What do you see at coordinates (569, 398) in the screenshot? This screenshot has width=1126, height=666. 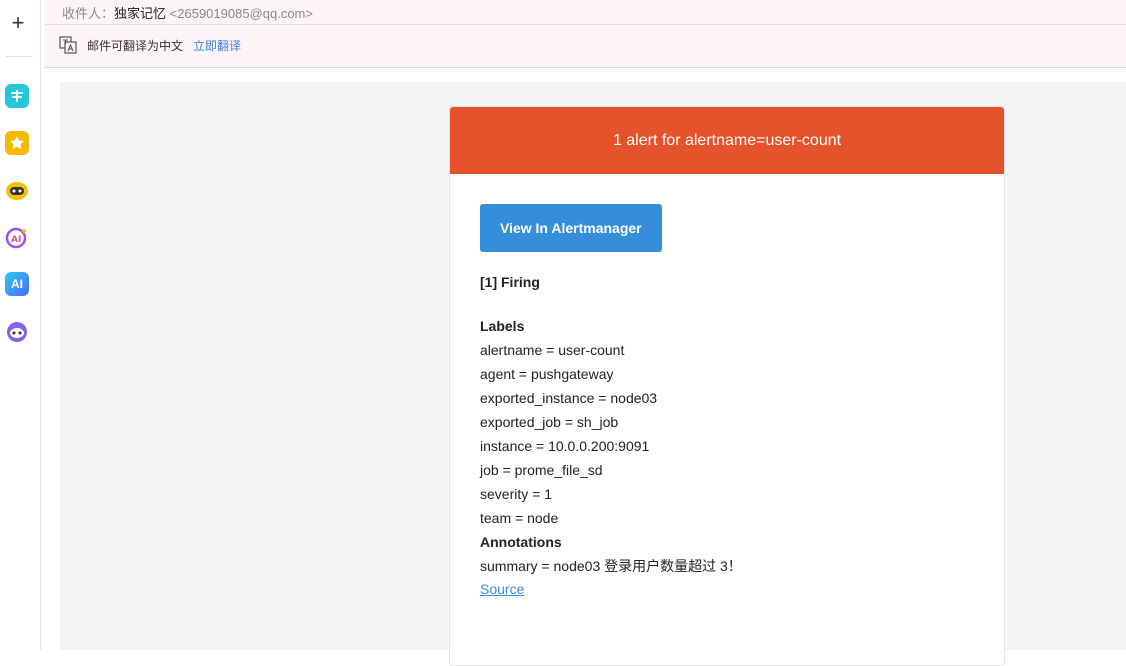 I see `label-item: exported_instance = node03` at bounding box center [569, 398].